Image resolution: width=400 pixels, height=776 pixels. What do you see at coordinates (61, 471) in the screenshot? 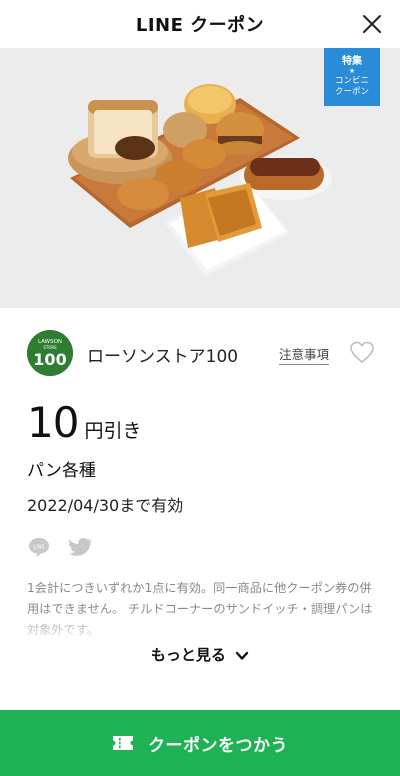
I see `item-name: パン各種` at bounding box center [61, 471].